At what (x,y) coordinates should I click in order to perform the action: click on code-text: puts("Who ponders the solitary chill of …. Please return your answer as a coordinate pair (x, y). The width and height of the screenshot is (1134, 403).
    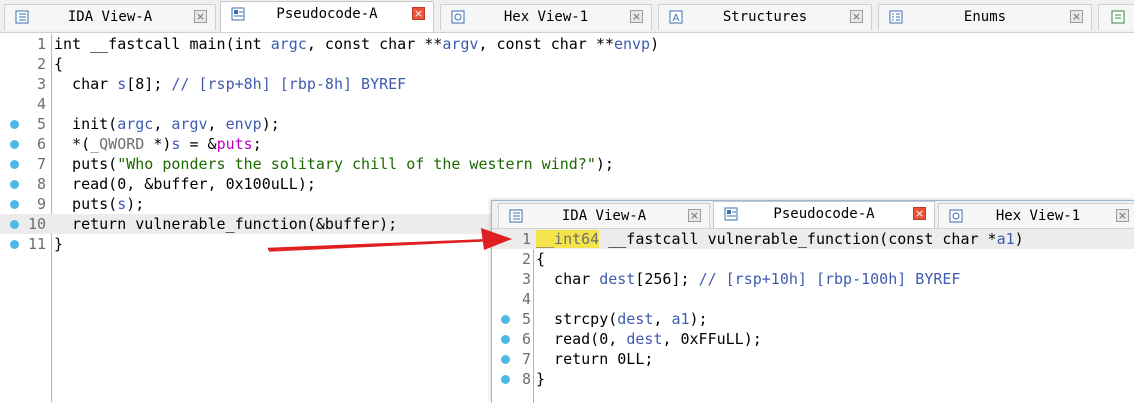
    Looking at the image, I should click on (334, 164).